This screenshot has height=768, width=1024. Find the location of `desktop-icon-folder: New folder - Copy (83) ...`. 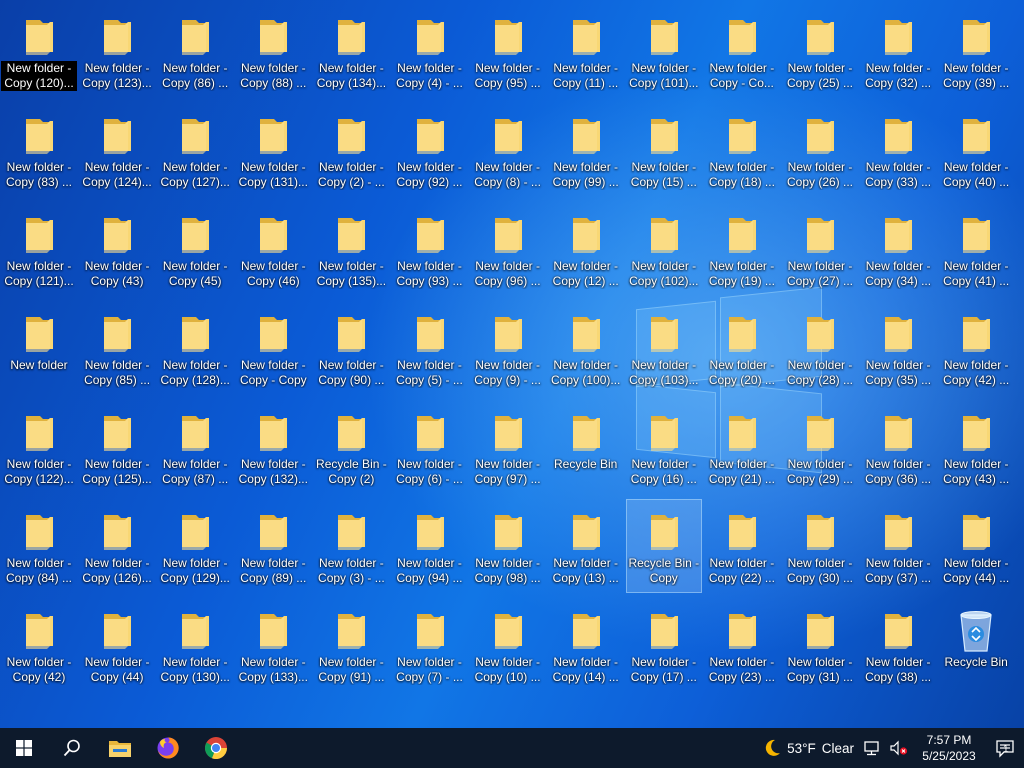

desktop-icon-folder: New folder - Copy (83) ... is located at coordinates (39, 150).